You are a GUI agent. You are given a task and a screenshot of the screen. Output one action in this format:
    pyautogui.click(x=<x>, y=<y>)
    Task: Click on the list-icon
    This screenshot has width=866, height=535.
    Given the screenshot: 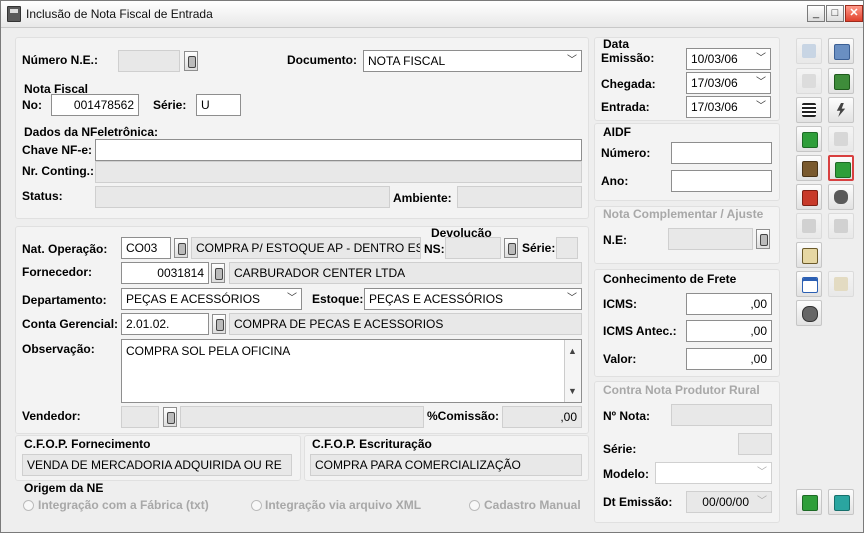 What is the action you would take?
    pyautogui.click(x=809, y=110)
    